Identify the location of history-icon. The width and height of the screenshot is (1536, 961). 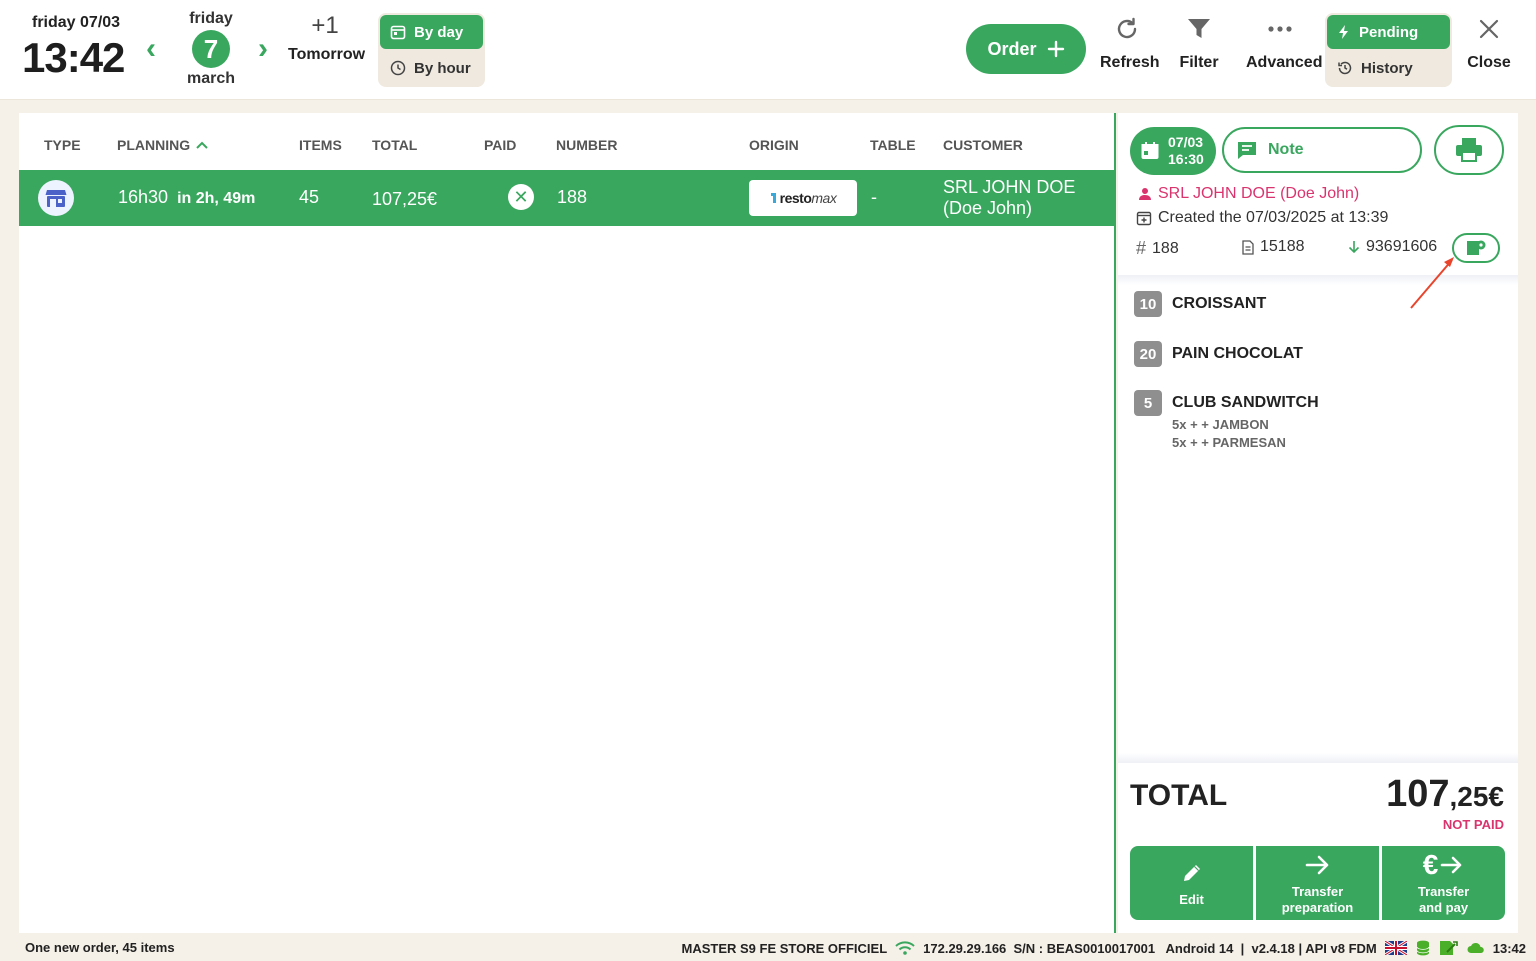
(1345, 68).